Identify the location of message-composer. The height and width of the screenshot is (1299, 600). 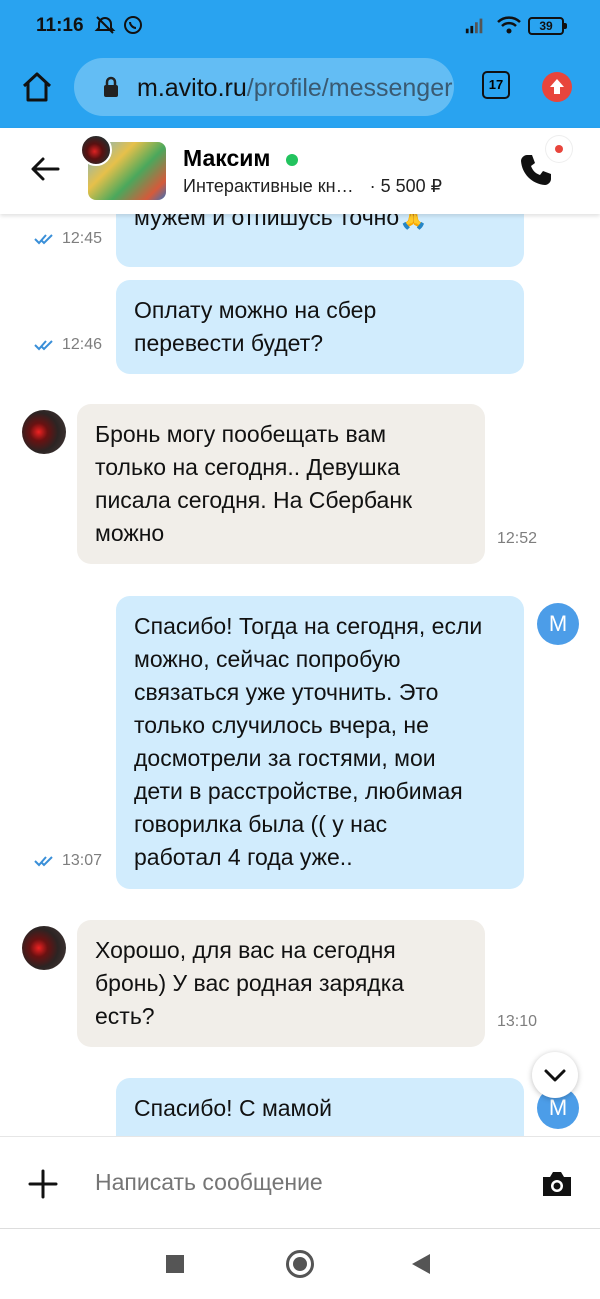
(300, 1182).